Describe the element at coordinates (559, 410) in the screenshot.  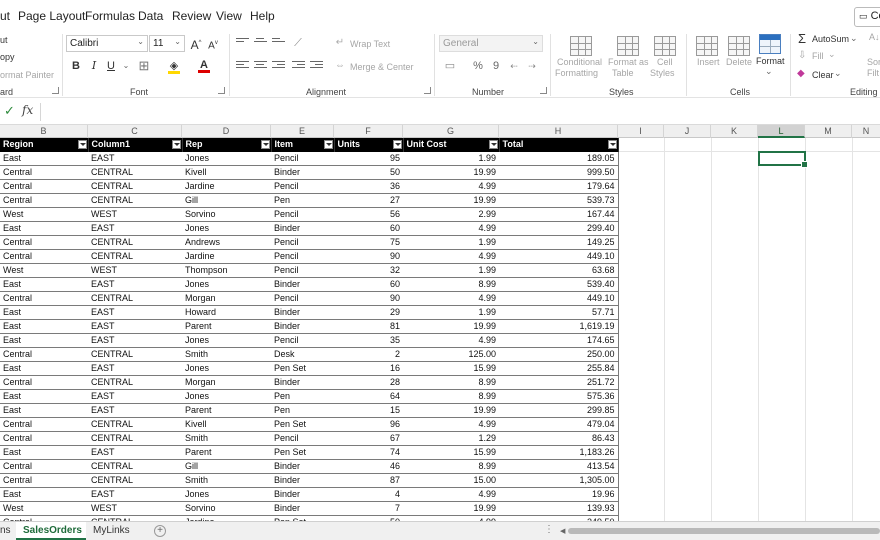
I see `cell-total: 299.85` at that location.